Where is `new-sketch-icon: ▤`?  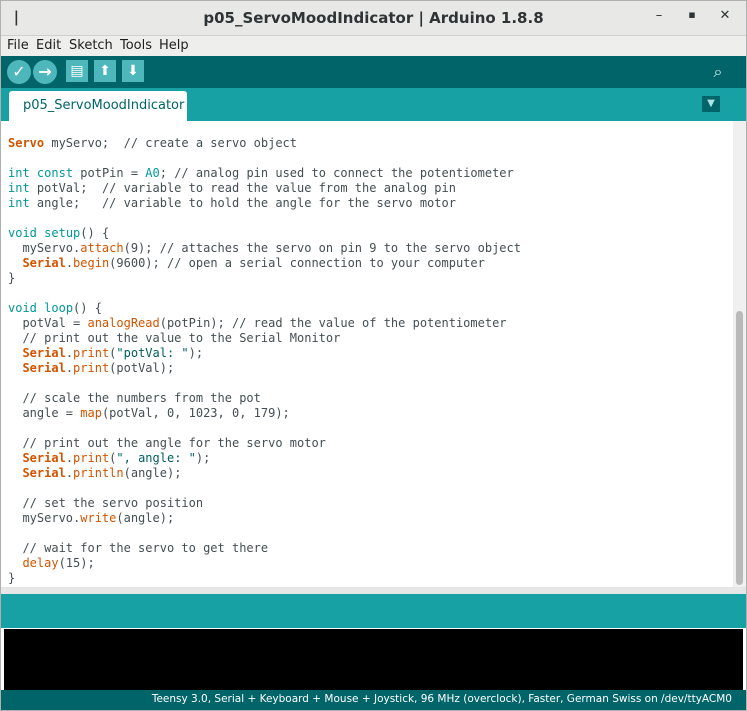 new-sketch-icon: ▤ is located at coordinates (77, 71).